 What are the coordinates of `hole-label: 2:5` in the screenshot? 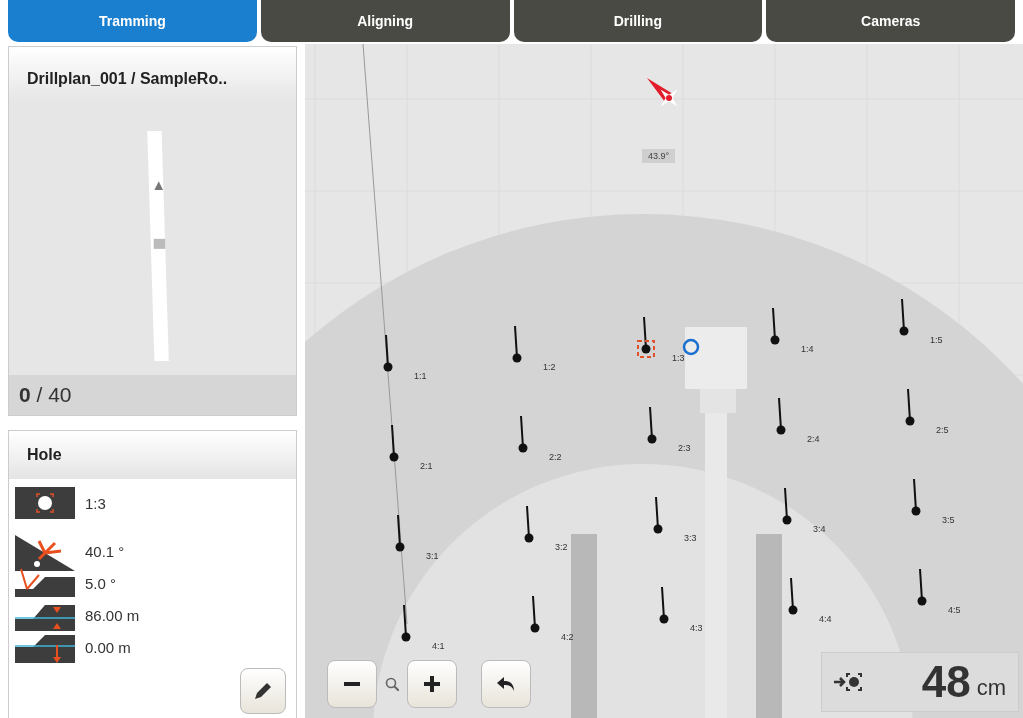 It's located at (942, 430).